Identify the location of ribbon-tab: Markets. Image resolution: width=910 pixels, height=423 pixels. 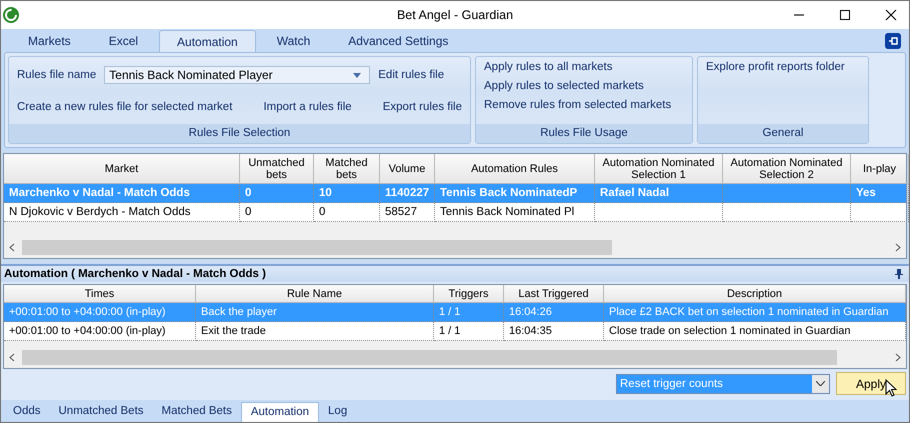
(49, 41).